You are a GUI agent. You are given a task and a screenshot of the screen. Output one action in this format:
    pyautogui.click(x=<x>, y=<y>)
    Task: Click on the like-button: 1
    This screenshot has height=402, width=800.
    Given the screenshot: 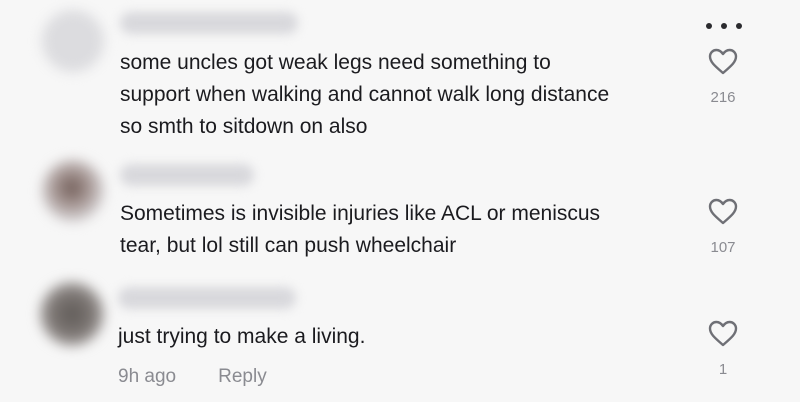 What is the action you would take?
    pyautogui.click(x=723, y=349)
    